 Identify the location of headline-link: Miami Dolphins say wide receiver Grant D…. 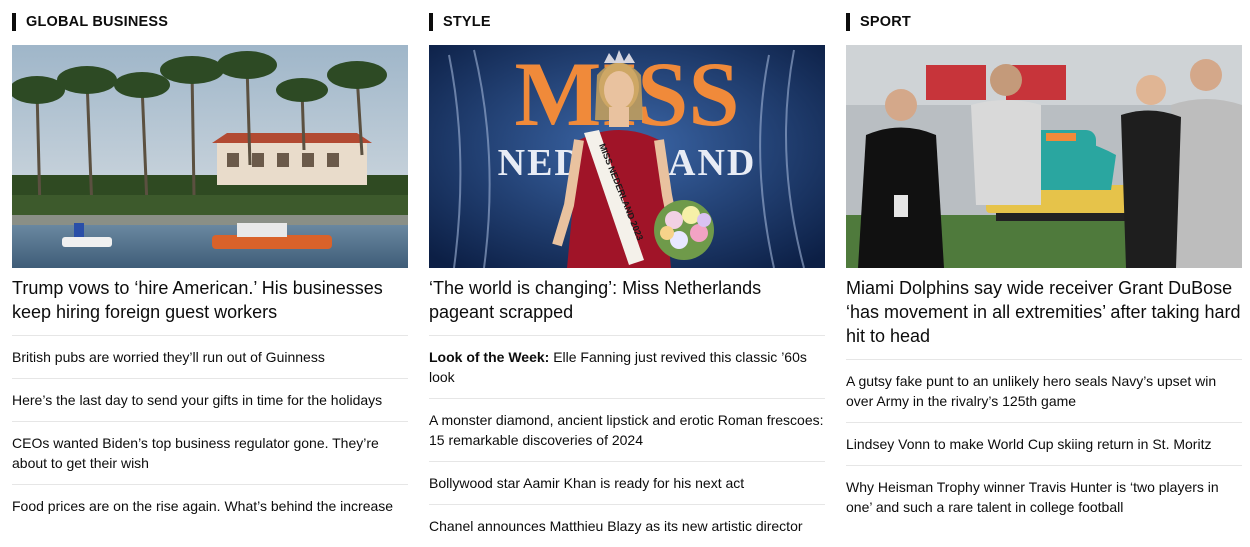
(1044, 318).